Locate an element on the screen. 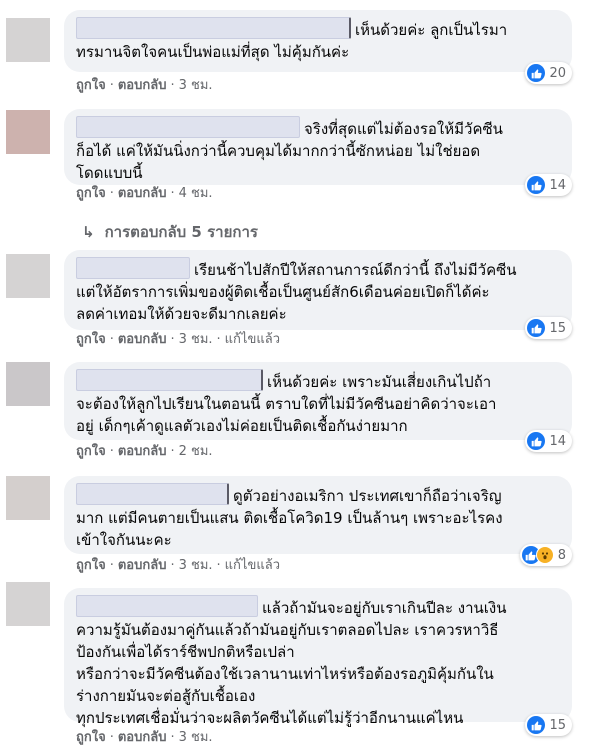 The width and height of the screenshot is (600, 756). comment-text-line: จริงที่สุดแต่ไม่ต้องรอให้มีวัคซีน is located at coordinates (403, 129).